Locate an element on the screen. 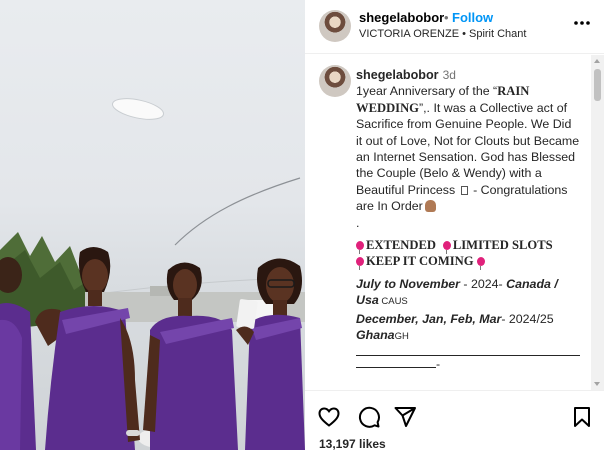 The image size is (604, 450). more-horizontal-icon is located at coordinates (582, 23).